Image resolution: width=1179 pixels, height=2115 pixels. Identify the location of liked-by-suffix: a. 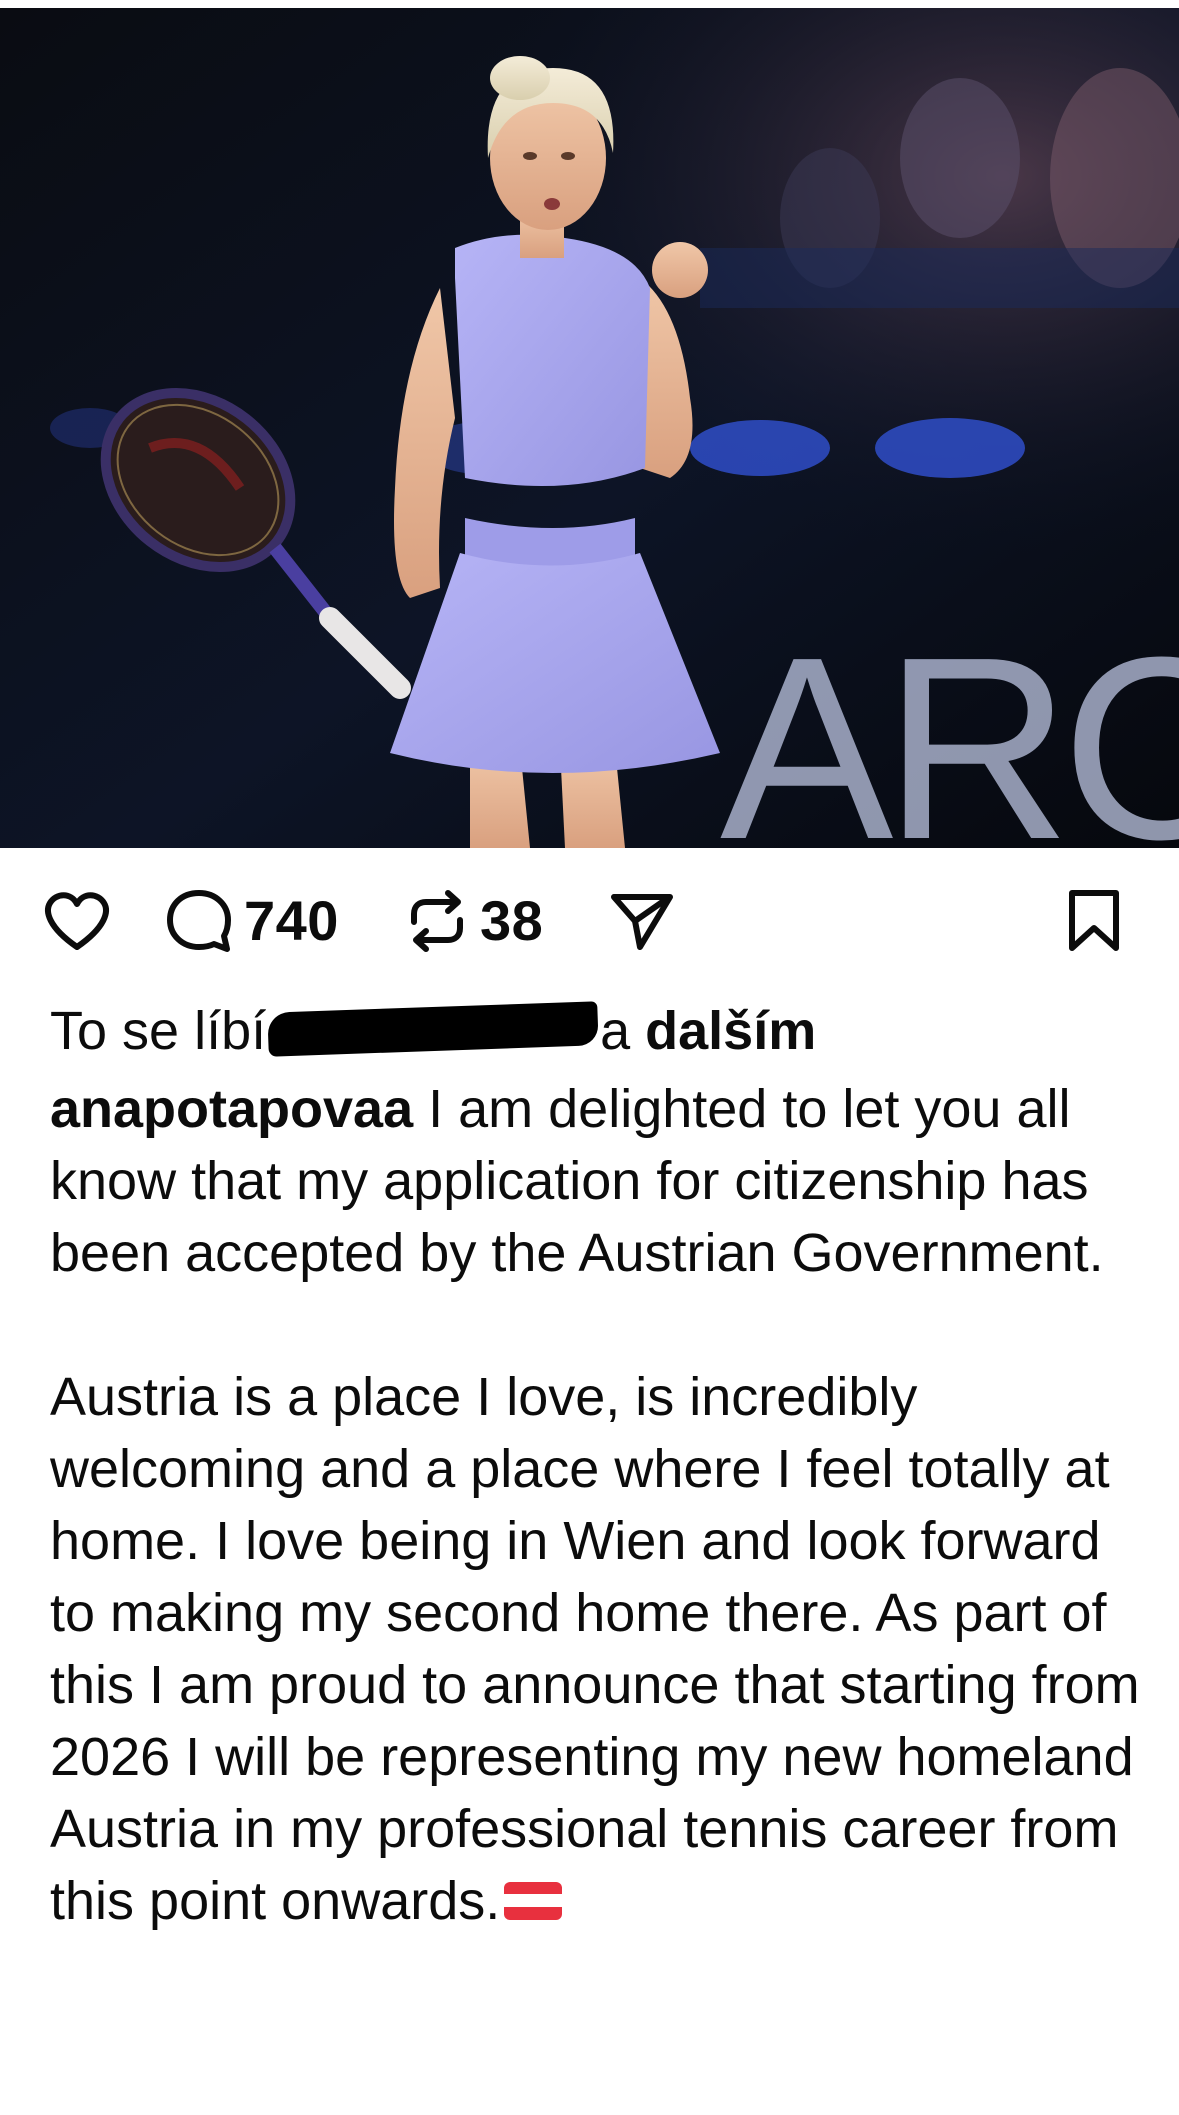
(623, 1031).